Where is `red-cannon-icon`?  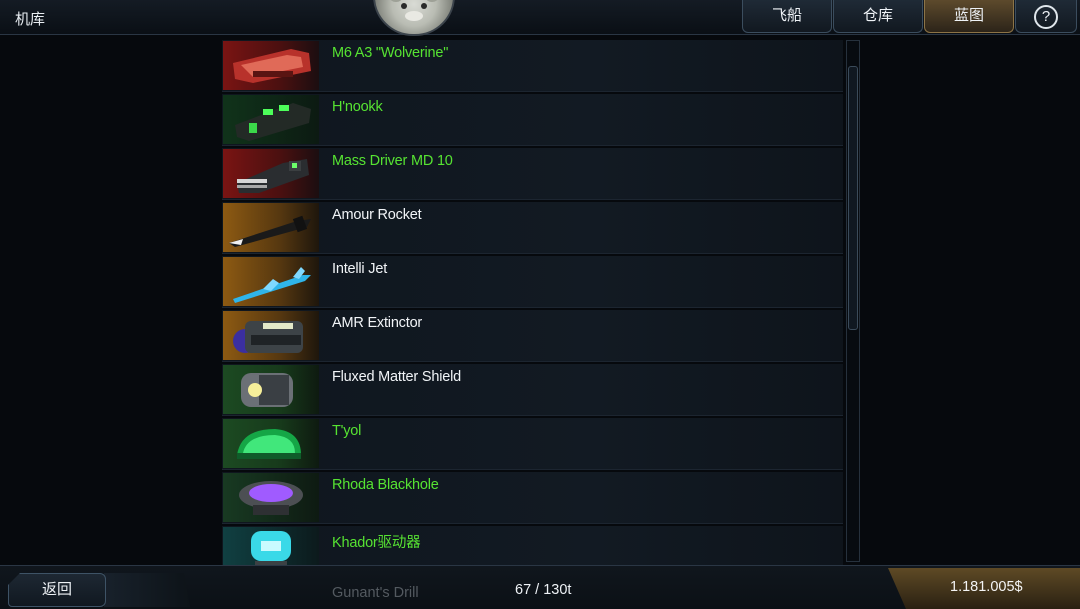
red-cannon-icon is located at coordinates (271, 65).